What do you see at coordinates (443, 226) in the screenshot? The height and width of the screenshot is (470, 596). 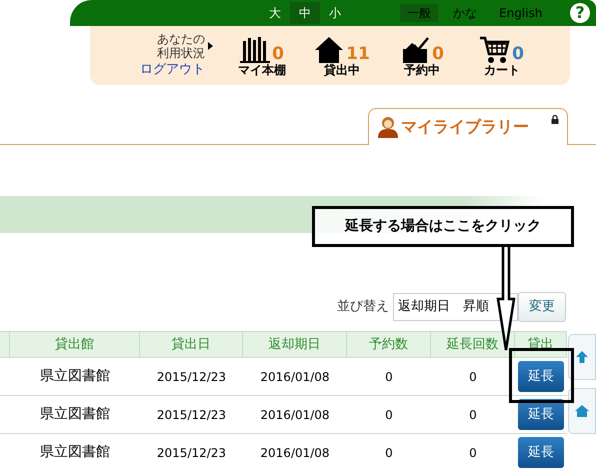 I see `callout-box: 延長する場合はここをクリック` at bounding box center [443, 226].